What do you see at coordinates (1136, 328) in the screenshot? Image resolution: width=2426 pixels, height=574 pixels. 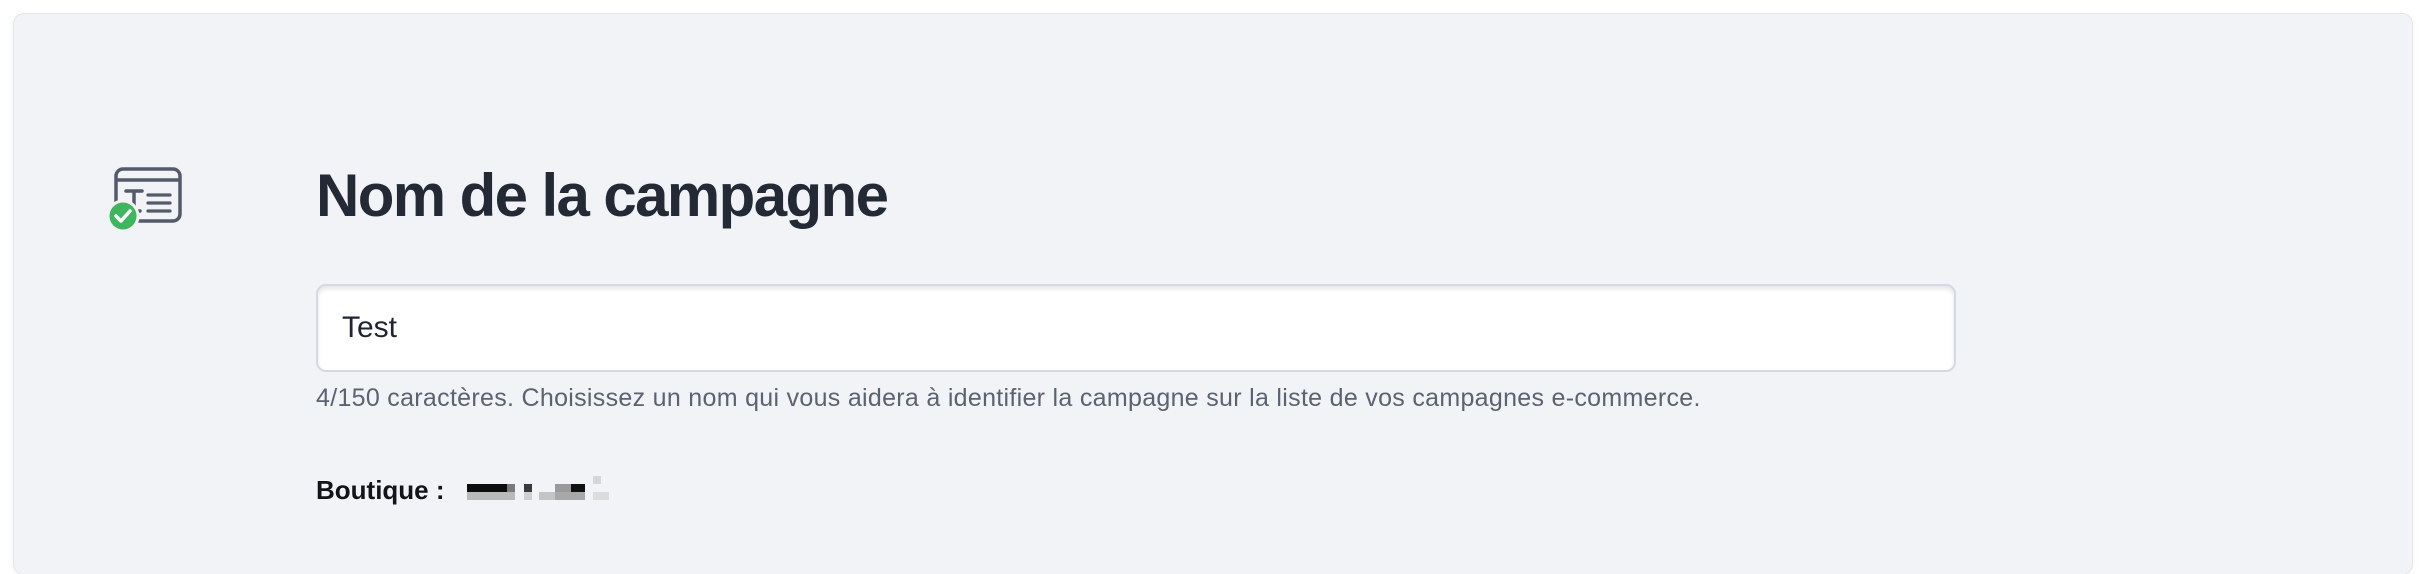 I see `campaign-name-input` at bounding box center [1136, 328].